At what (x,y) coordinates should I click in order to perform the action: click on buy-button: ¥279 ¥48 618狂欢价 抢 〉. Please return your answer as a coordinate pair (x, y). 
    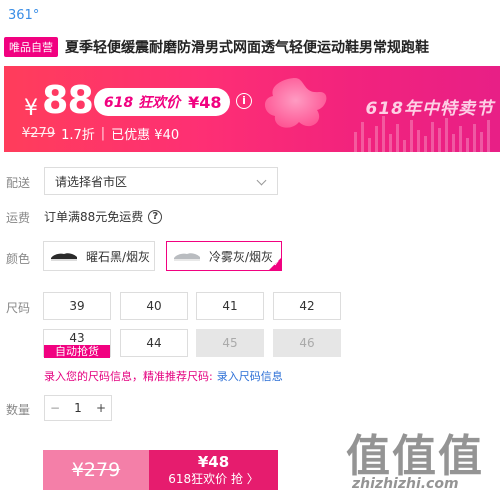
    Looking at the image, I should click on (160, 470).